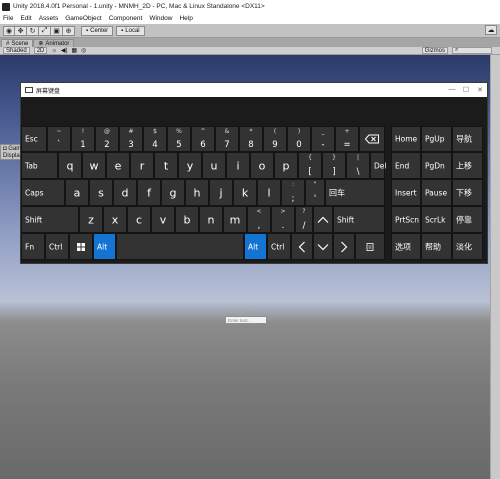 This screenshot has width=500, height=479. What do you see at coordinates (97, 30) in the screenshot?
I see `pivot-center-toggle: ▪ Center` at bounding box center [97, 30].